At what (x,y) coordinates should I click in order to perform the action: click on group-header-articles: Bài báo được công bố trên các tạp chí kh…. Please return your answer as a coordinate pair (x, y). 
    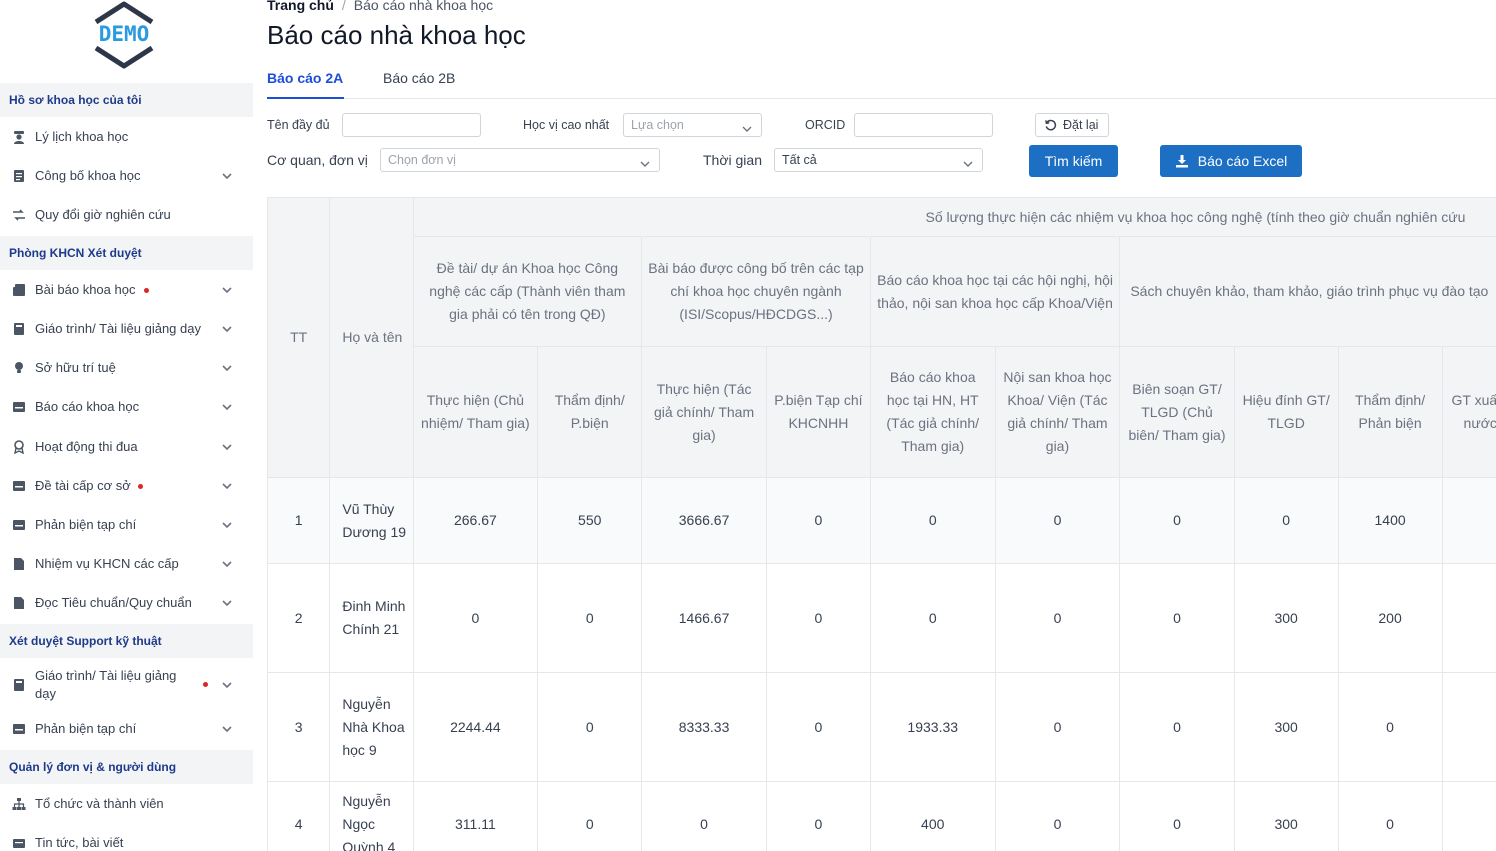
    Looking at the image, I should click on (756, 291).